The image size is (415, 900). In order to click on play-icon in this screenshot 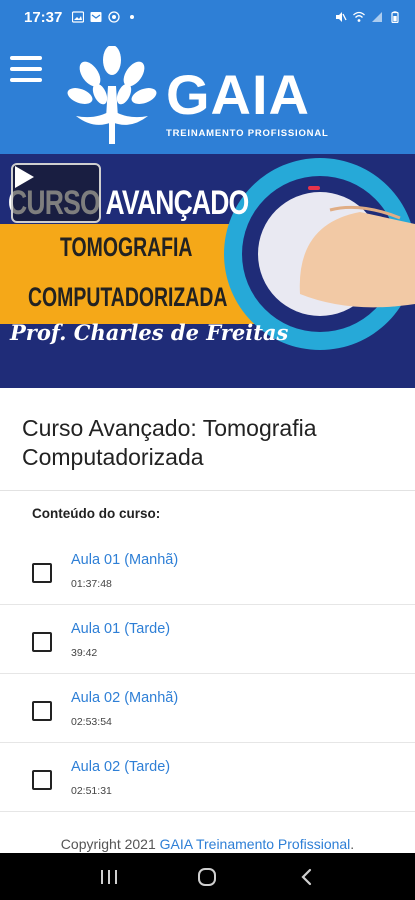, I will do `click(24, 177)`.